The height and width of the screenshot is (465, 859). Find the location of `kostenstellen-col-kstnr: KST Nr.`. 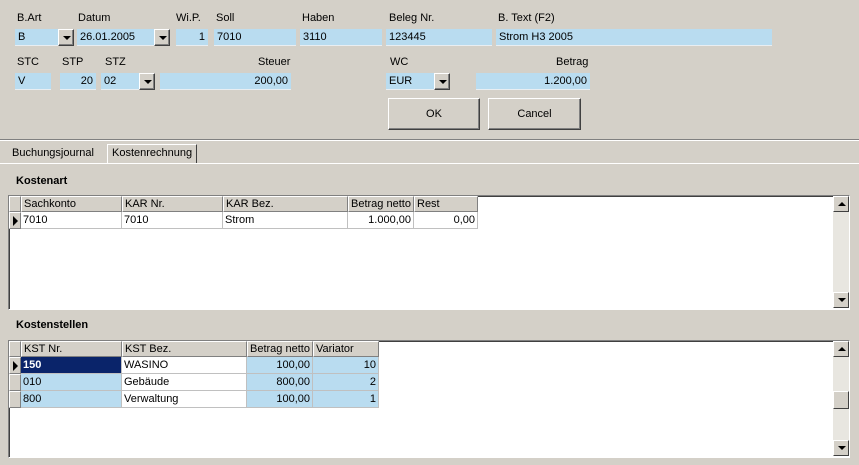

kostenstellen-col-kstnr: KST Nr. is located at coordinates (71, 349).